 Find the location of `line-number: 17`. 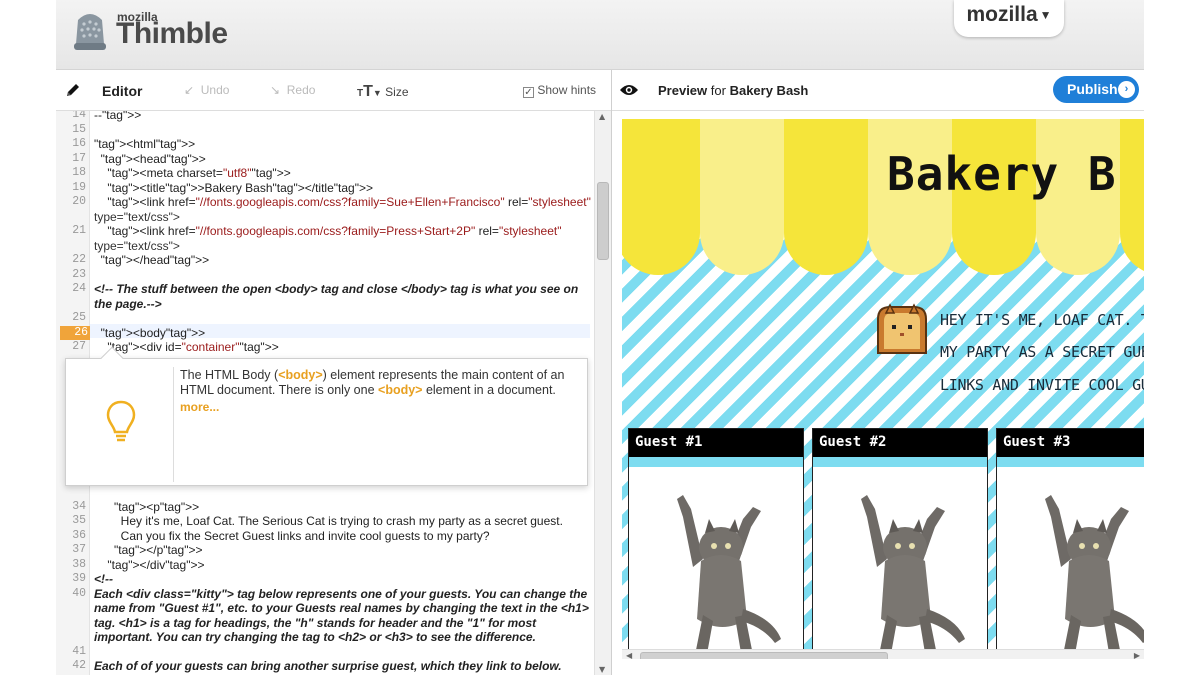

line-number: 17 is located at coordinates (79, 158).